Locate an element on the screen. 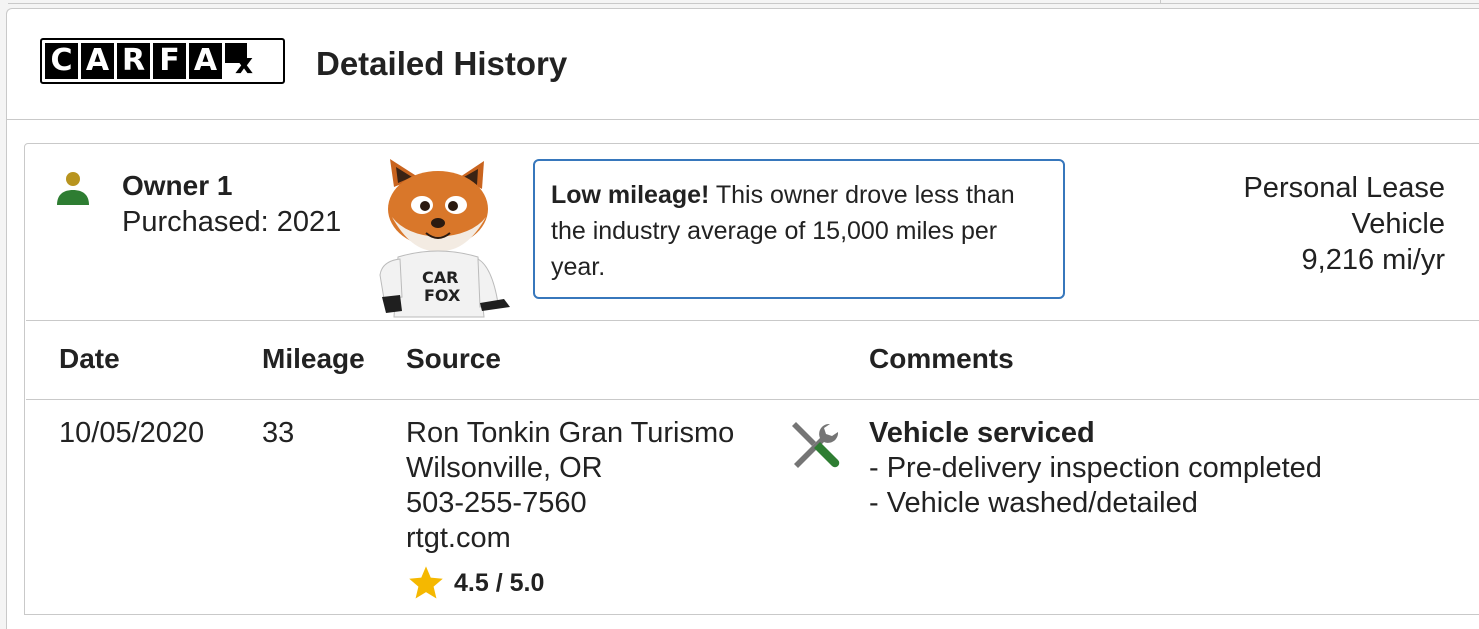 The image size is (1479, 629). svg-text: CAR is located at coordinates (440, 277).